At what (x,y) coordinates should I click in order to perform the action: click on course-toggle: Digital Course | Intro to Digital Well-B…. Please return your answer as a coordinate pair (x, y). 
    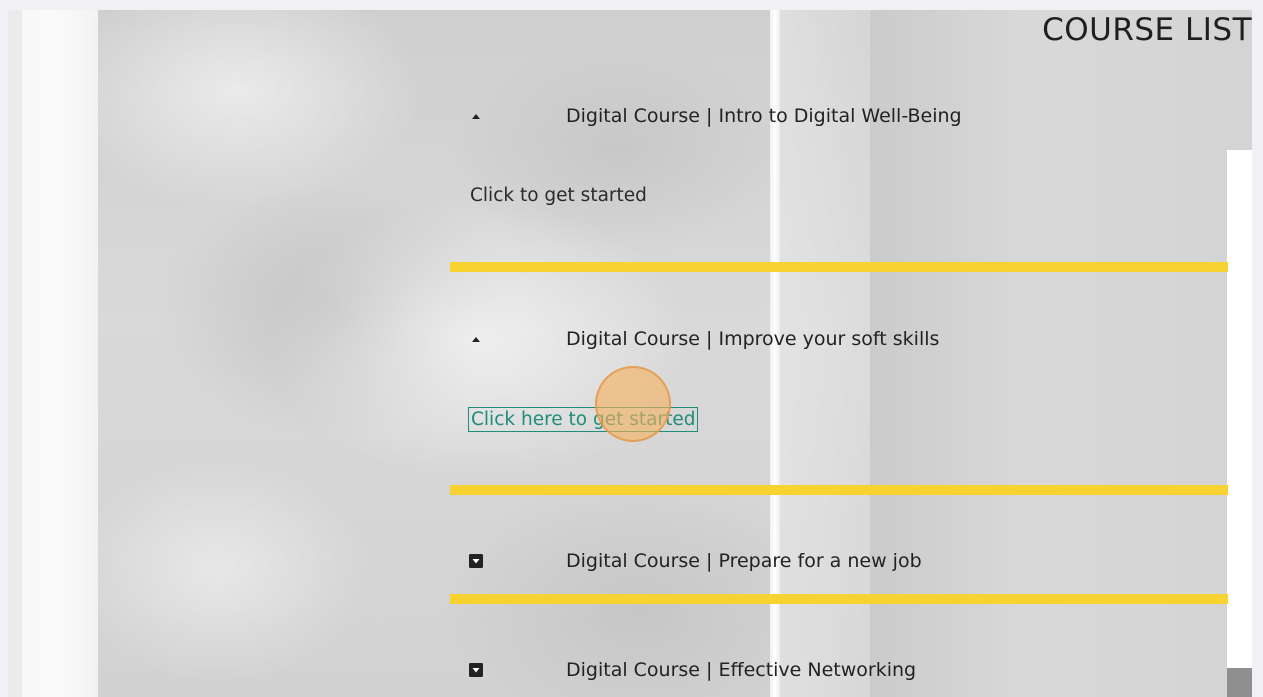
    Looking at the image, I should click on (839, 117).